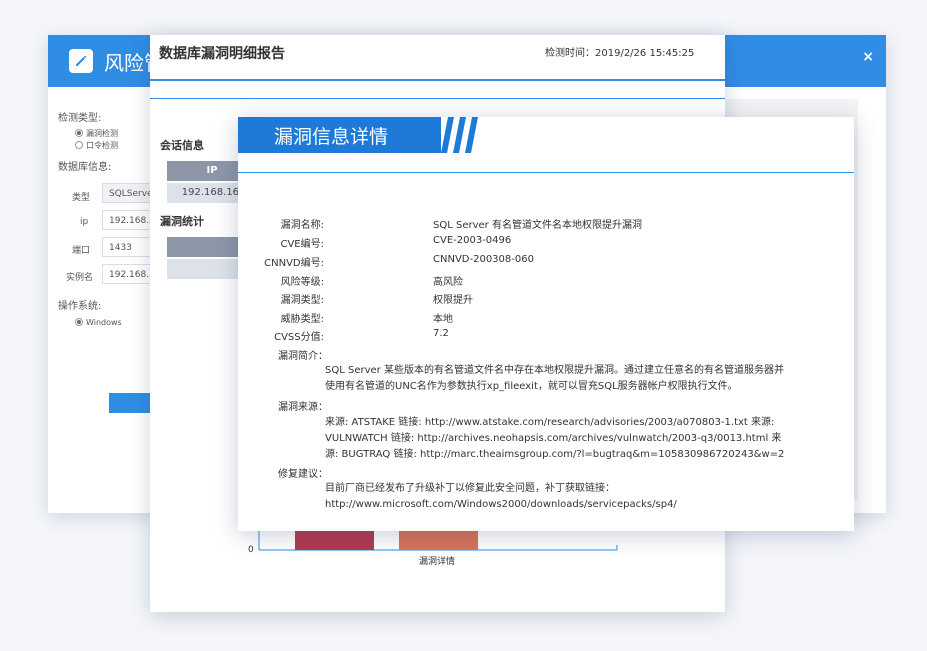 Image resolution: width=927 pixels, height=651 pixels. Describe the element at coordinates (302, 225) in the screenshot. I see `field-key: 漏洞名称:` at that location.